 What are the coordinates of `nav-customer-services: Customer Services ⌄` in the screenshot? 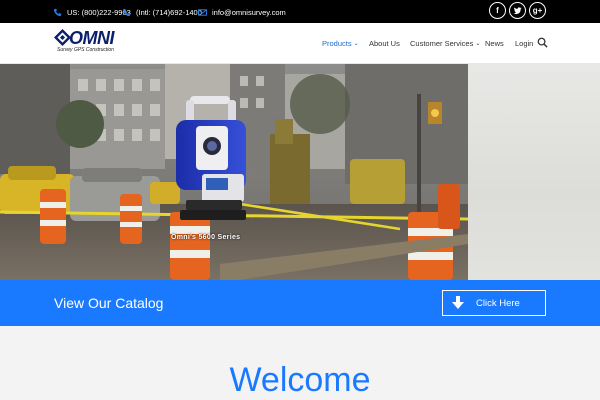 It's located at (445, 43).